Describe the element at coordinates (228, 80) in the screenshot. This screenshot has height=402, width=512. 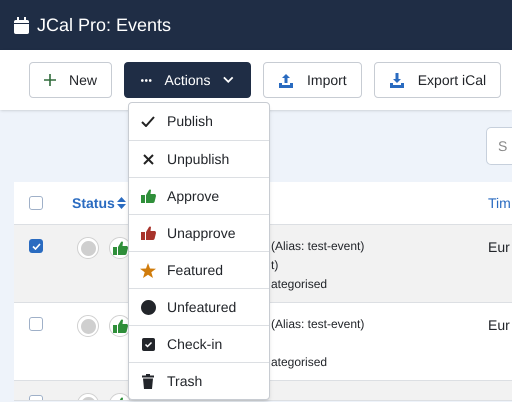
I see `chevron-down-icon` at that location.